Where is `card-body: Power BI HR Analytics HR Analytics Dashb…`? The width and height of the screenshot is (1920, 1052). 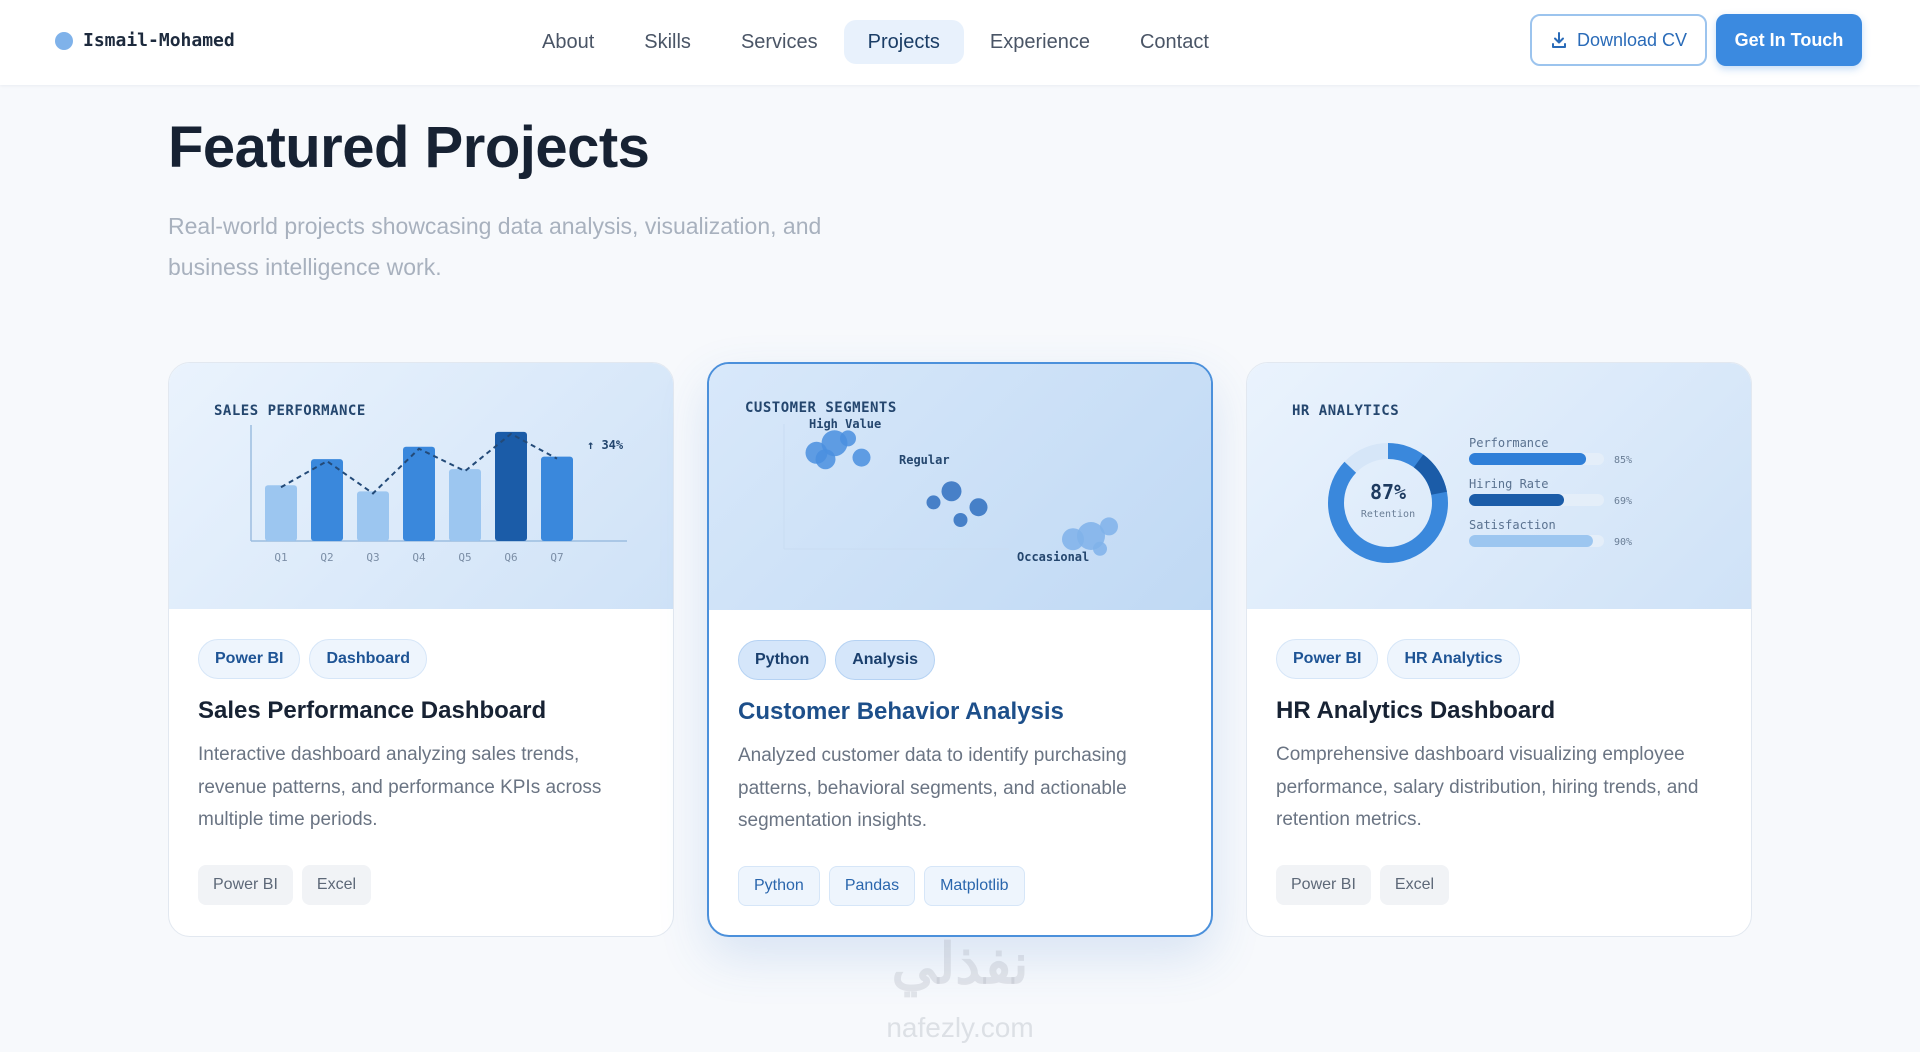
card-body: Power BI HR Analytics HR Analytics Dashb… is located at coordinates (1499, 738).